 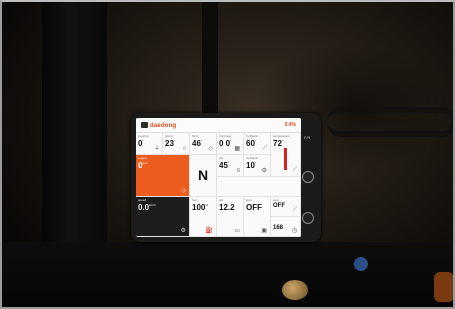 What do you see at coordinates (286, 227) in the screenshot?
I see `tile-hours: 168 ◷` at bounding box center [286, 227].